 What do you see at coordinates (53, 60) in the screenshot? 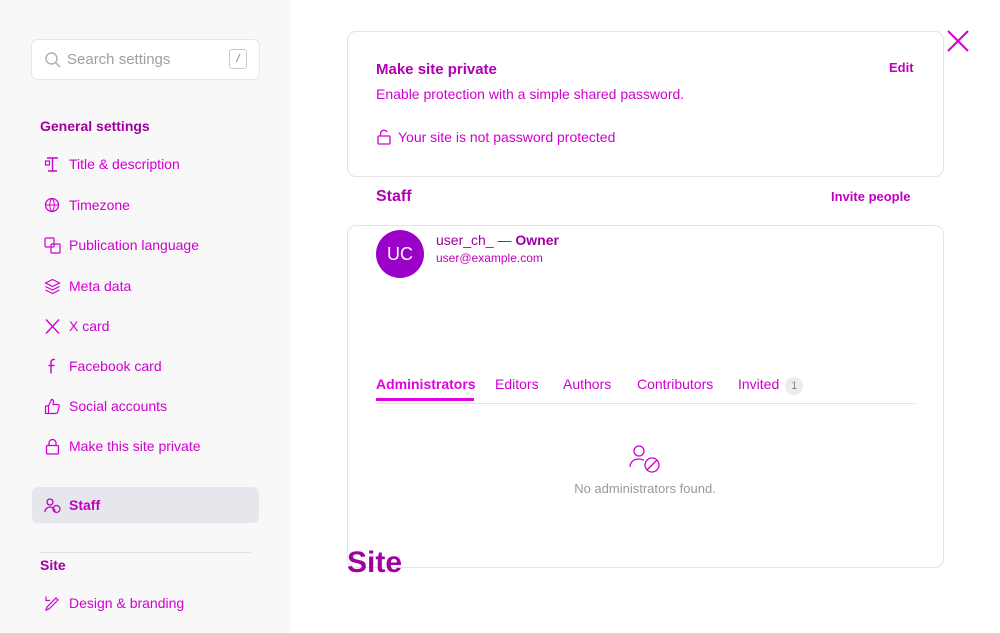
I see `search-icon` at bounding box center [53, 60].